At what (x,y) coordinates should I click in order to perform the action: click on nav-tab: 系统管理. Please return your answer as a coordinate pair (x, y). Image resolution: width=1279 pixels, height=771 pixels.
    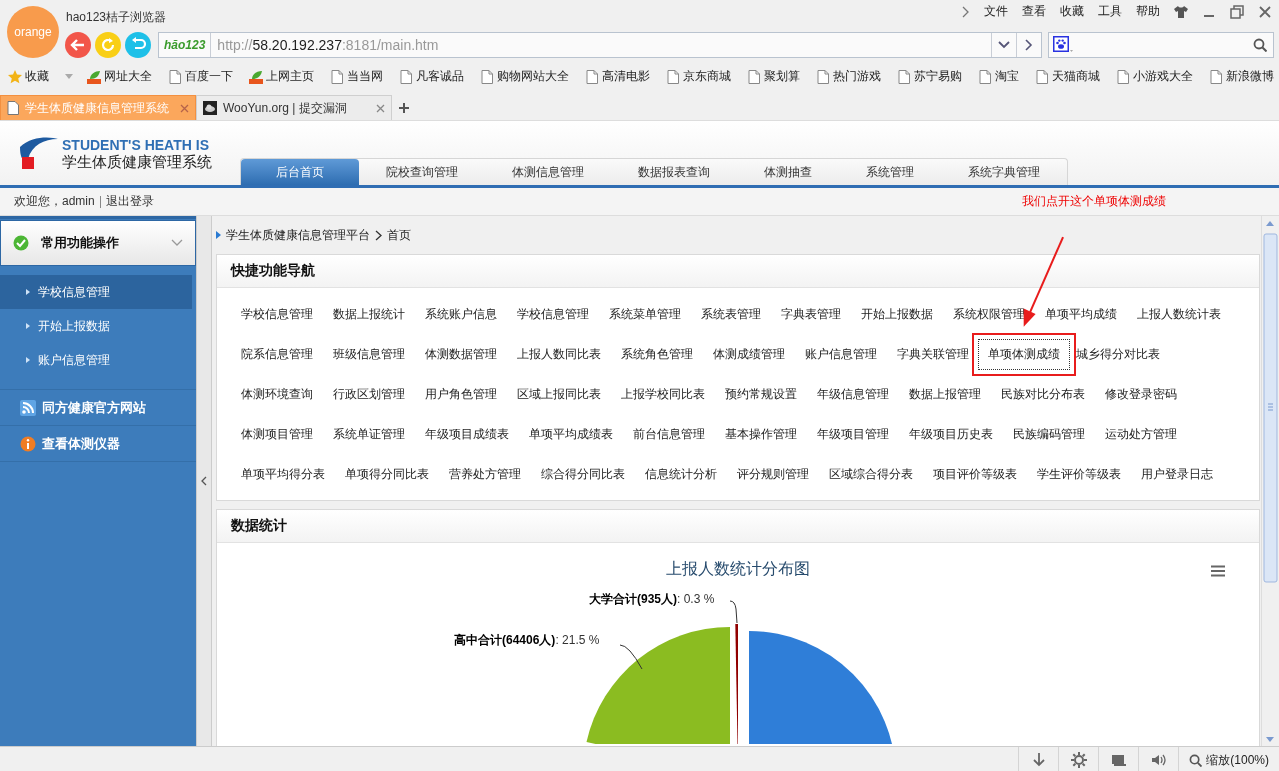
    Looking at the image, I should click on (890, 172).